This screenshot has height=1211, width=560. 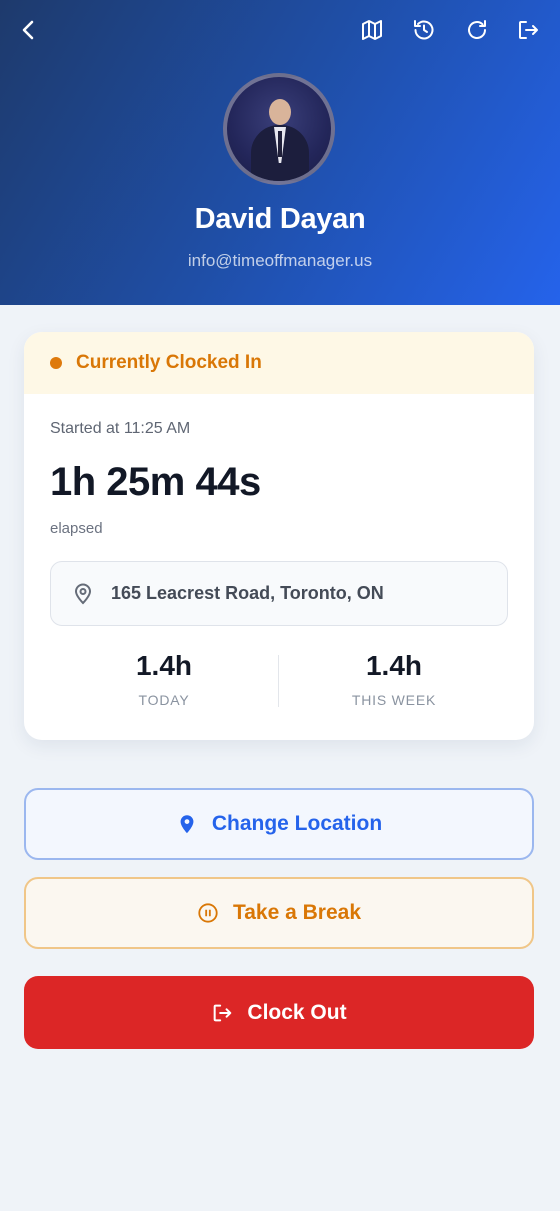 What do you see at coordinates (83, 593) in the screenshot?
I see `map-pin-icon` at bounding box center [83, 593].